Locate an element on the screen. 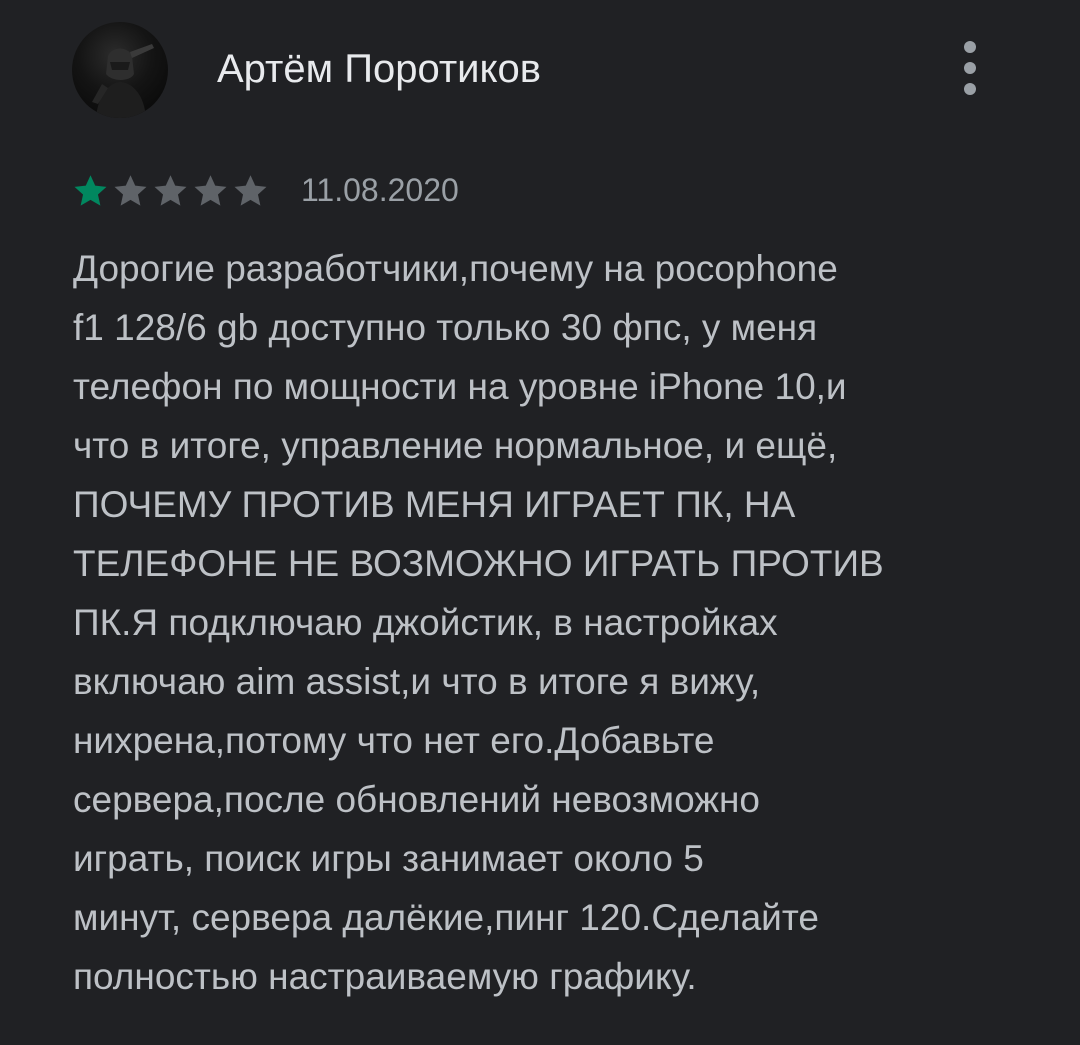 Image resolution: width=1080 pixels, height=1045 pixels. star-filled-icon is located at coordinates (90, 190).